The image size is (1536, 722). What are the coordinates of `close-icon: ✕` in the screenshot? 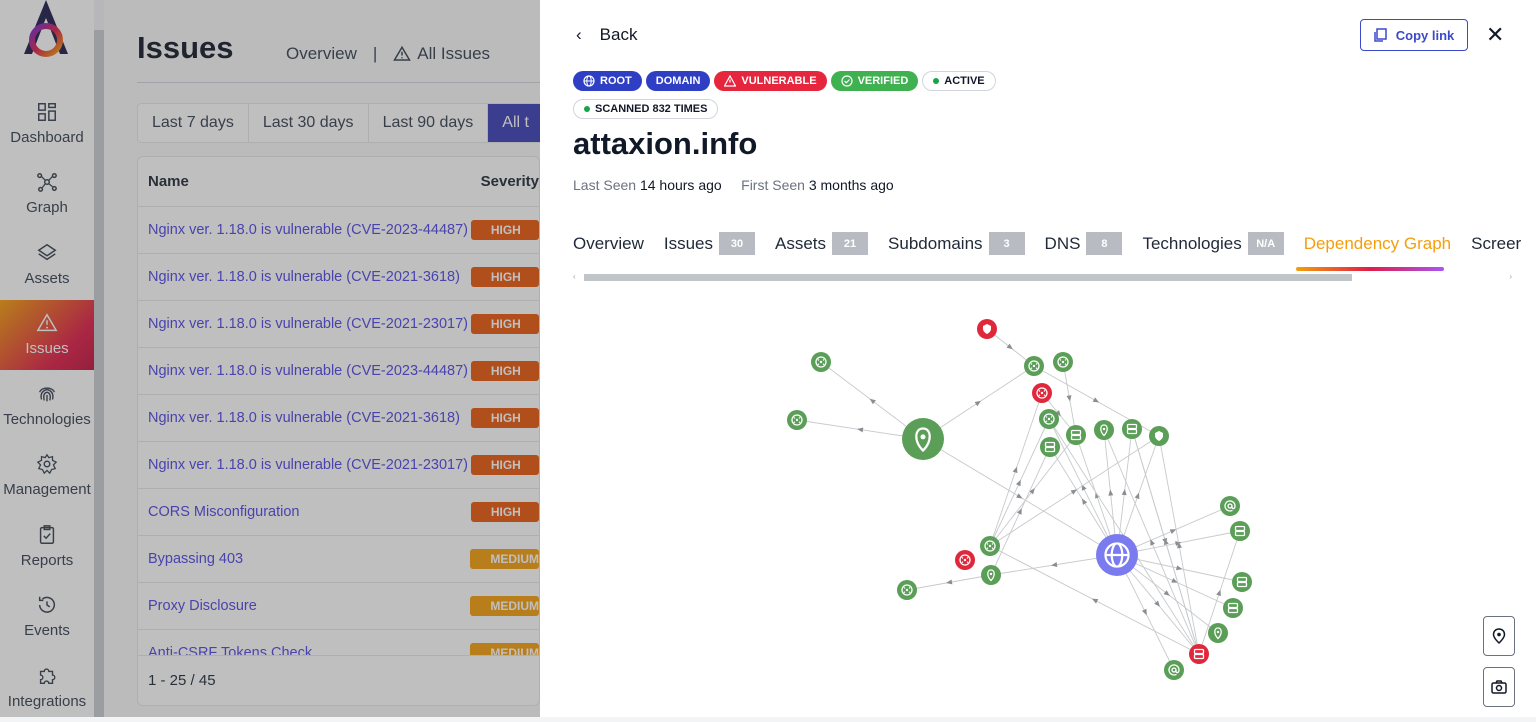 It's located at (1495, 35).